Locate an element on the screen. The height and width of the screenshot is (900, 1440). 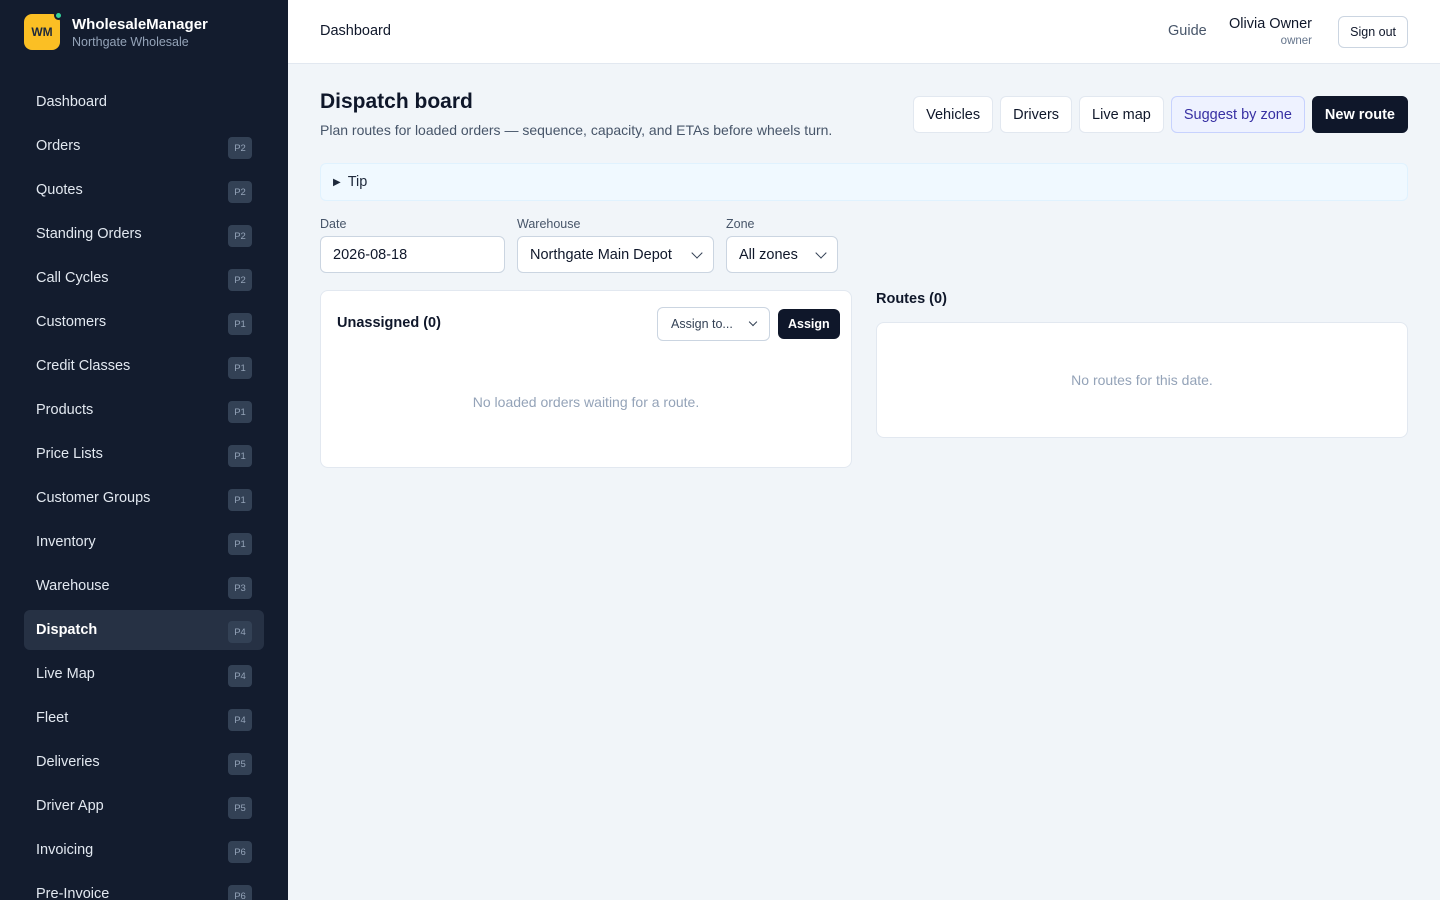
drivers-button: Drivers is located at coordinates (1036, 114).